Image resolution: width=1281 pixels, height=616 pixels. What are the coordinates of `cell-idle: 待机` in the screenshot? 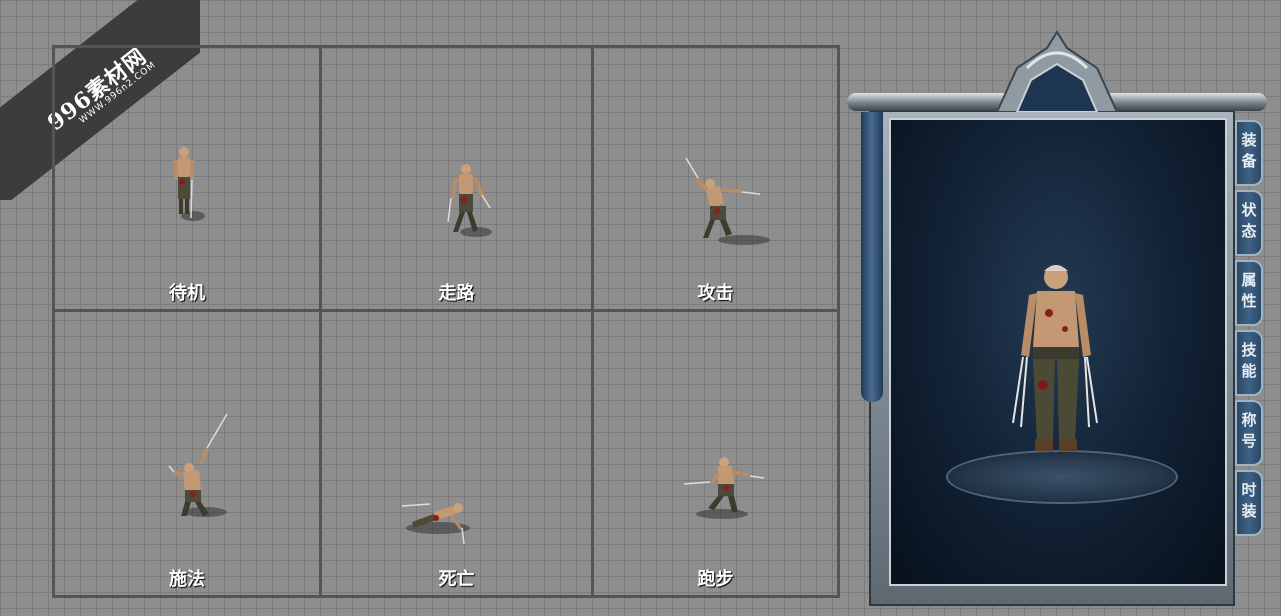 It's located at (188, 180).